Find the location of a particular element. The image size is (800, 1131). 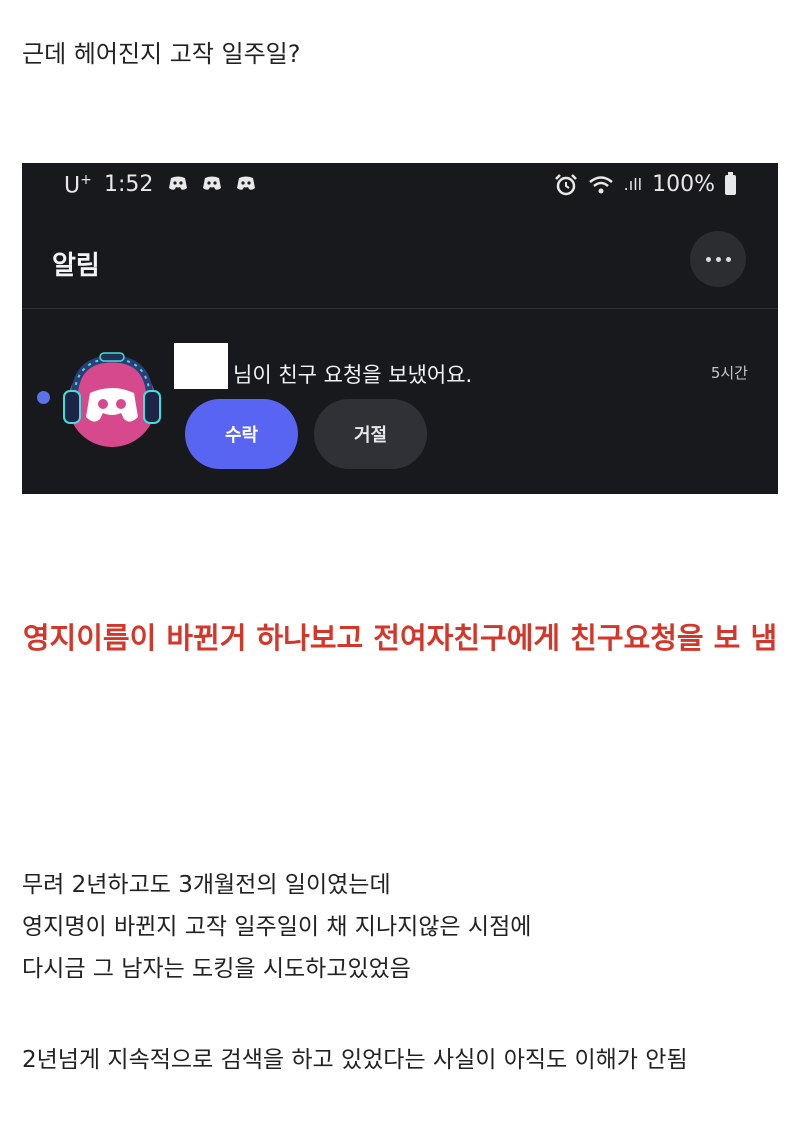

wifi-icon is located at coordinates (600, 184).